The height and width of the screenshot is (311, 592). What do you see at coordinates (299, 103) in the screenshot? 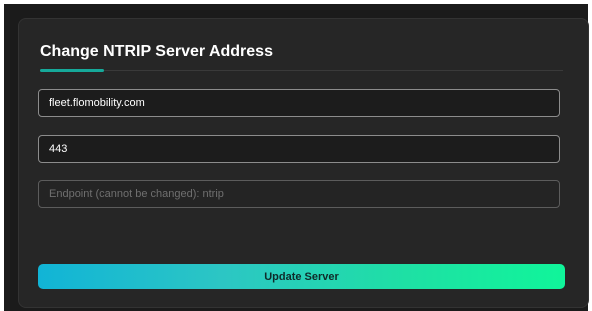
I see `server-host-input` at bounding box center [299, 103].